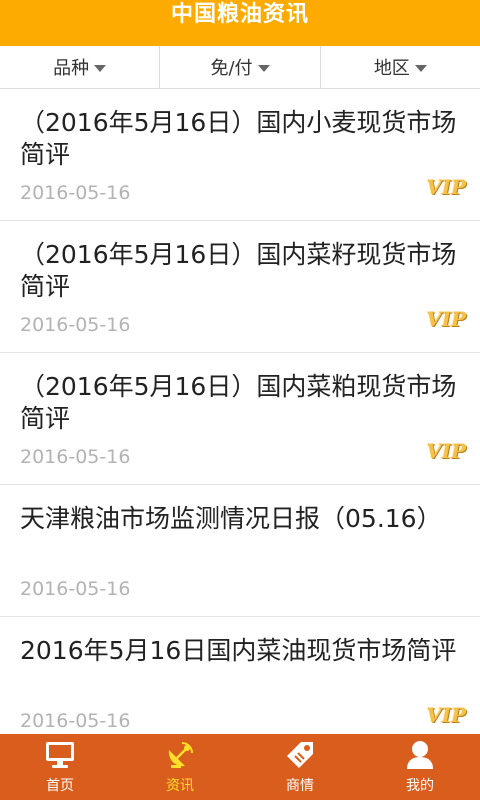 This screenshot has height=800, width=480. Describe the element at coordinates (231, 68) in the screenshot. I see `filter-label: 免/付` at that location.